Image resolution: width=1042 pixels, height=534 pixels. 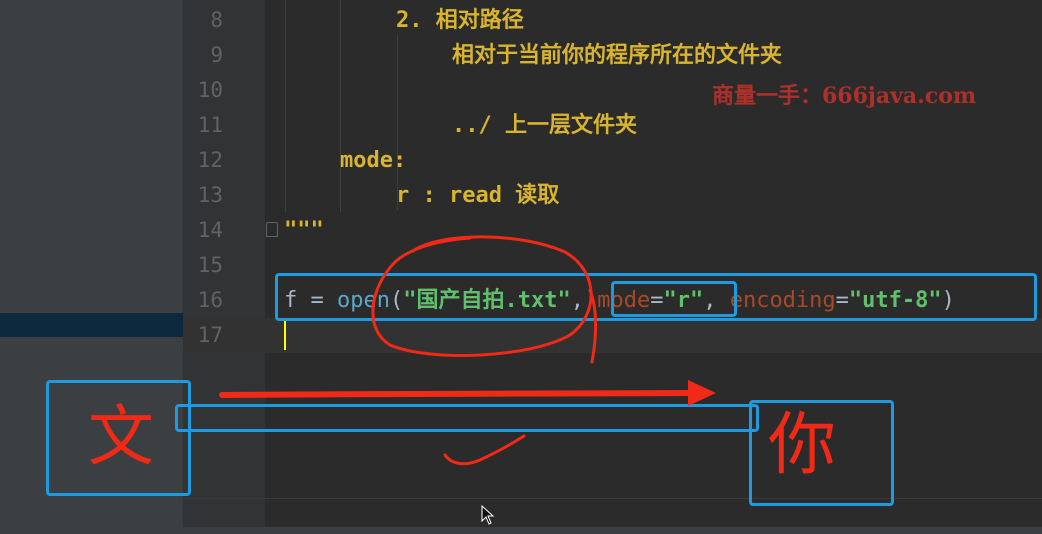 What do you see at coordinates (702, 393) in the screenshot?
I see `ink-arrow-head` at bounding box center [702, 393].